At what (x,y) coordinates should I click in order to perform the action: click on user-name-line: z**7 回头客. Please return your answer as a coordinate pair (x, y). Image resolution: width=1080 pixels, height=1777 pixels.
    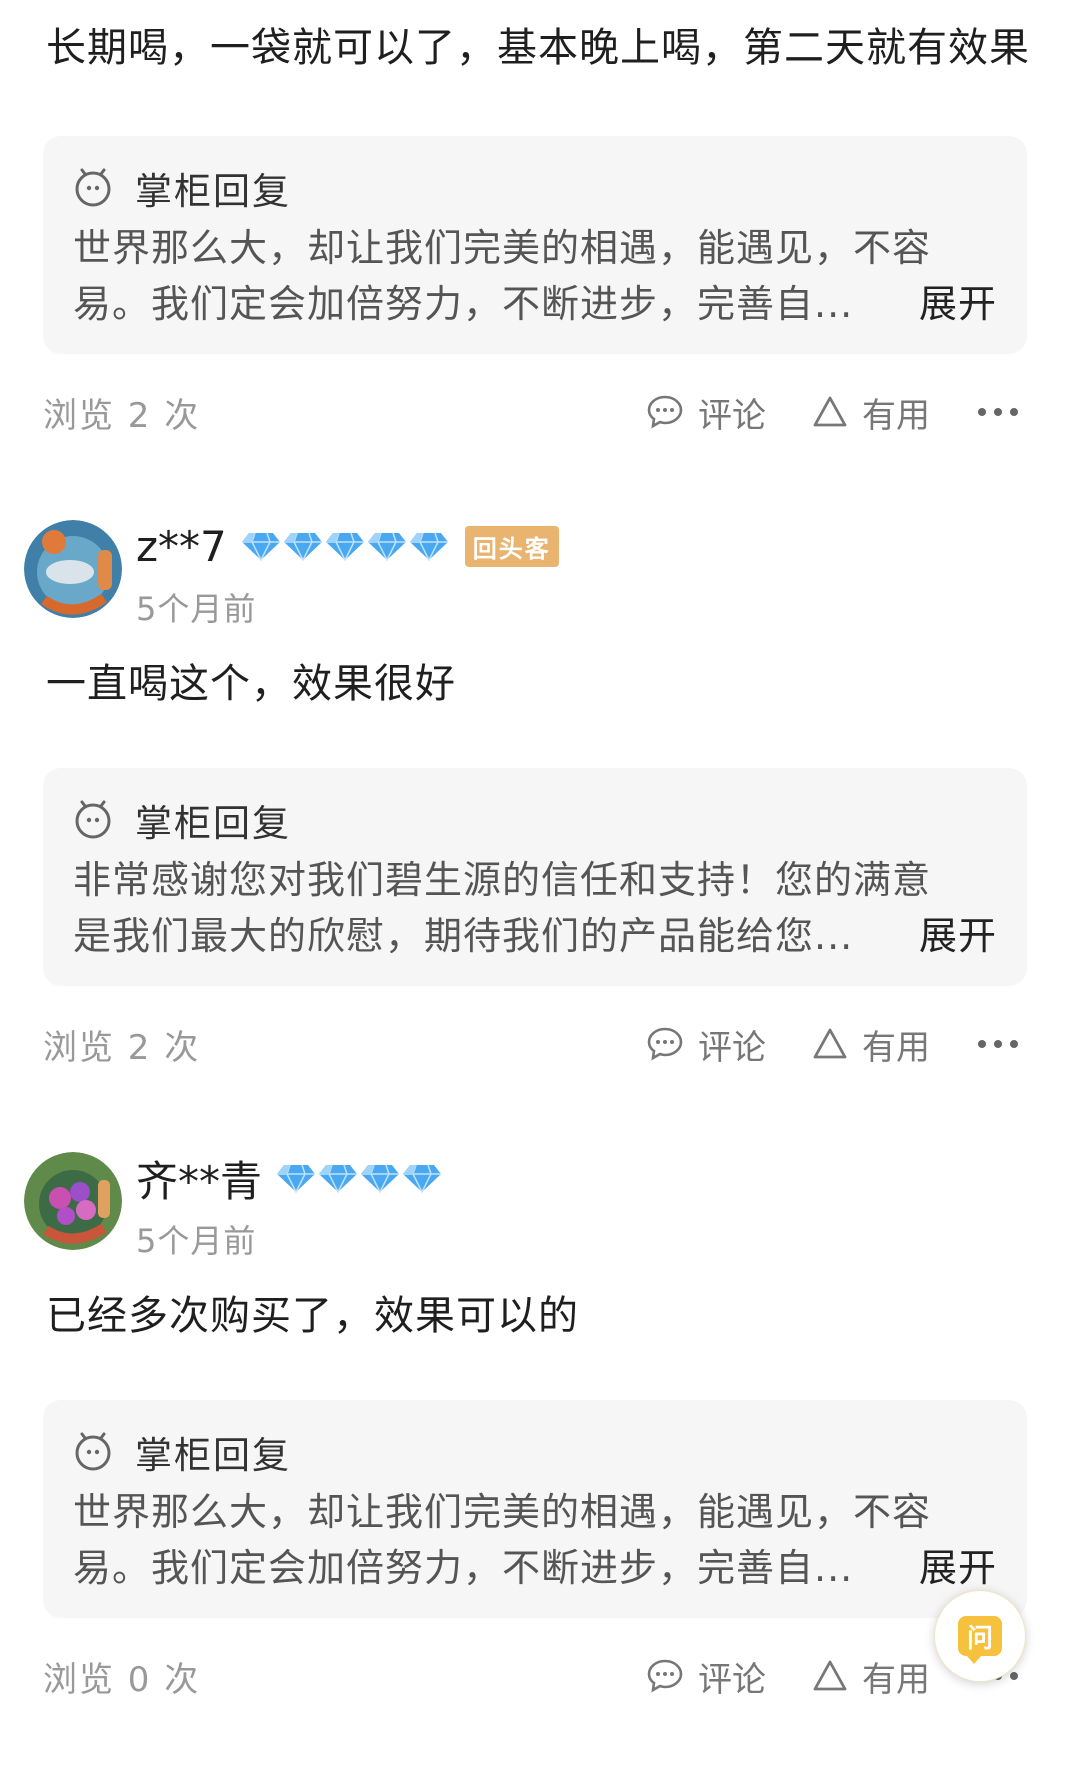
    Looking at the image, I should click on (347, 546).